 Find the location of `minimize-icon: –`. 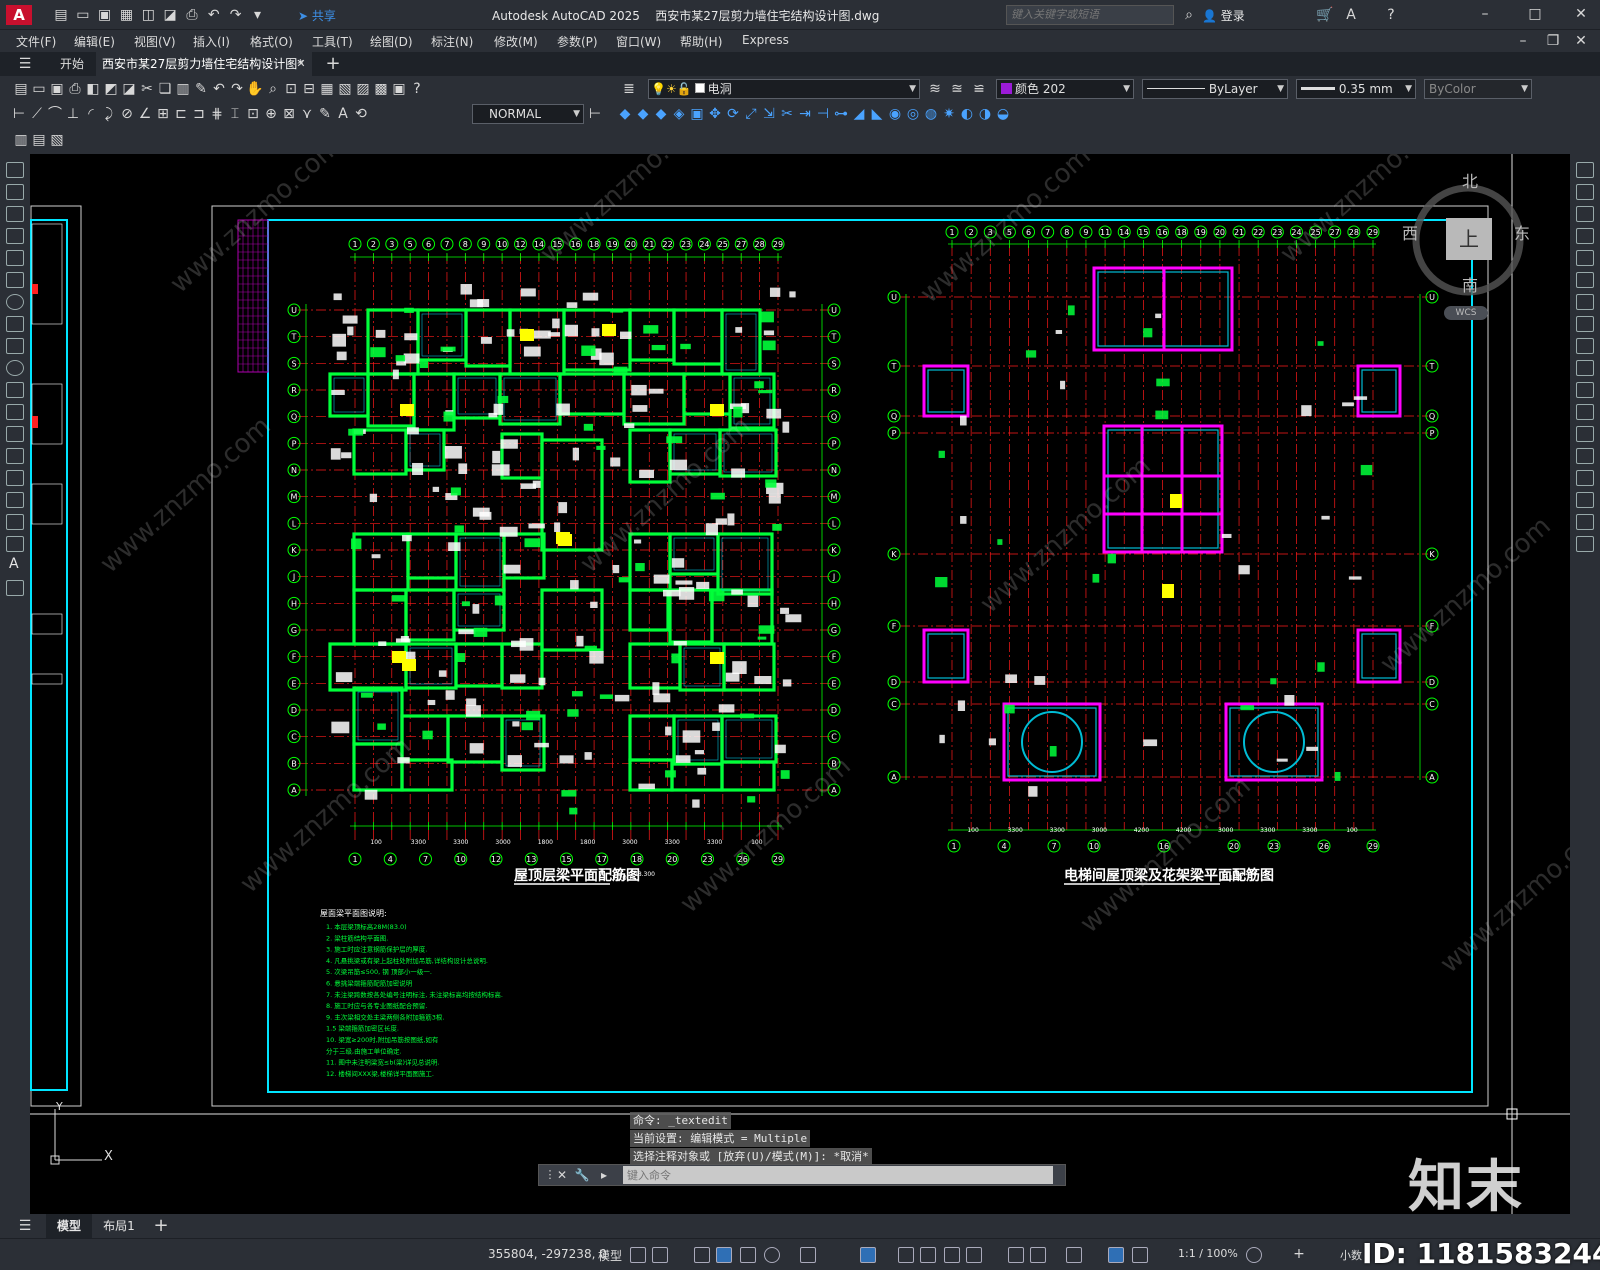

minimize-icon: – is located at coordinates (1485, 14).